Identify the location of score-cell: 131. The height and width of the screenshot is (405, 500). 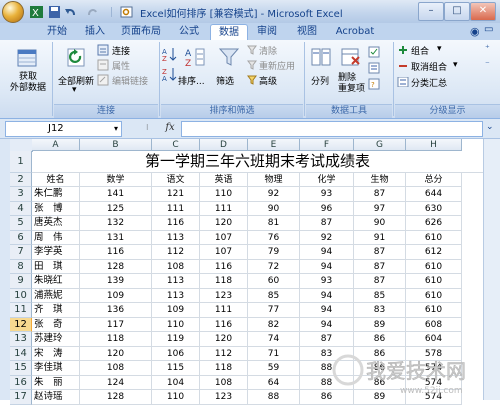
(116, 237).